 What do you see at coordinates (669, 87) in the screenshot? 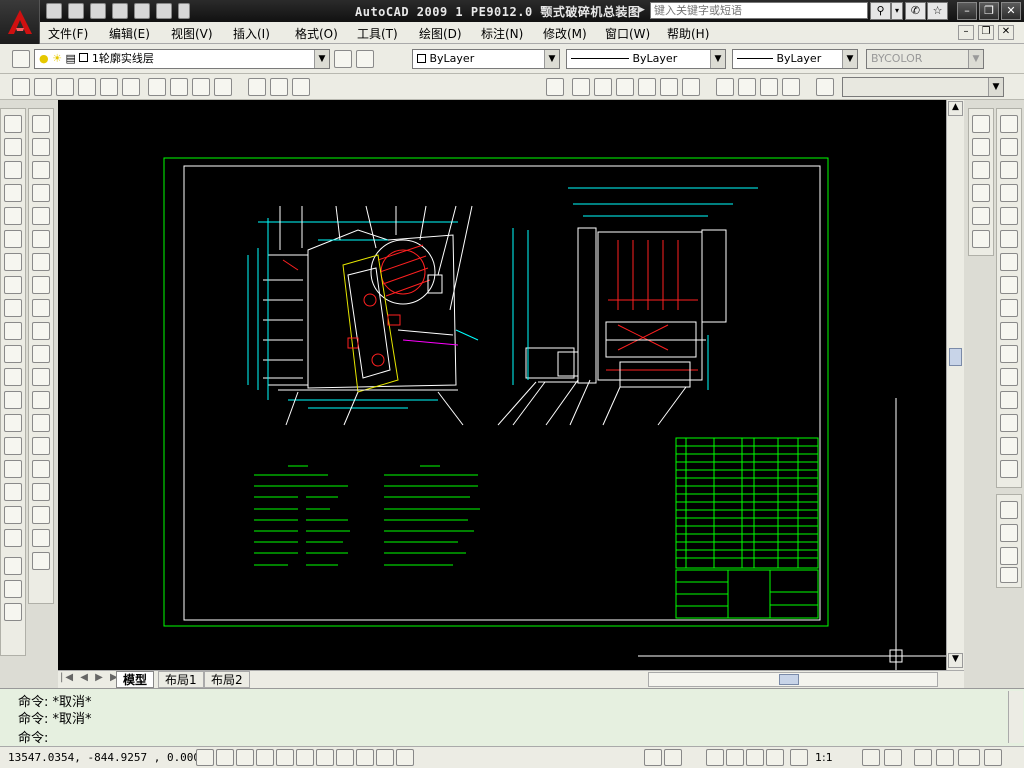
I see `front-view-icon` at bounding box center [669, 87].